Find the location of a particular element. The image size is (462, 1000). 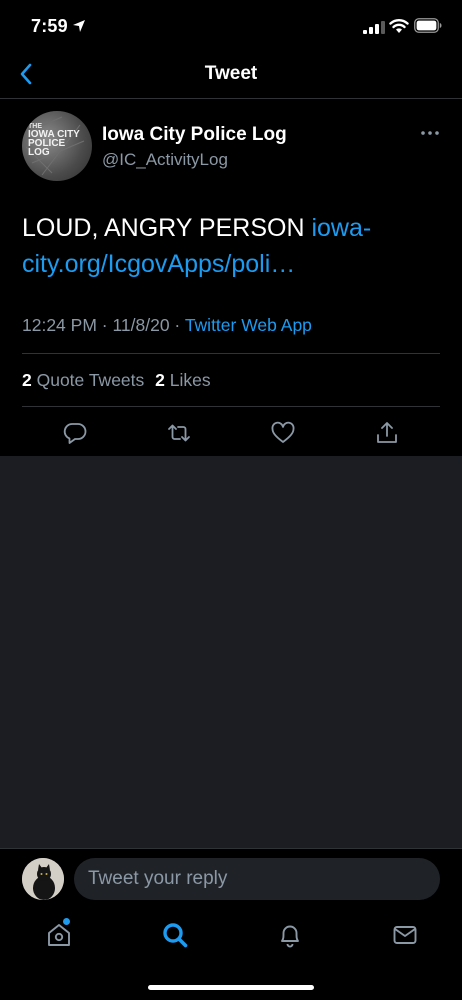

tweet-meta: 12:24 PM · 11/8/20 · Twitter Web App is located at coordinates (167, 325).